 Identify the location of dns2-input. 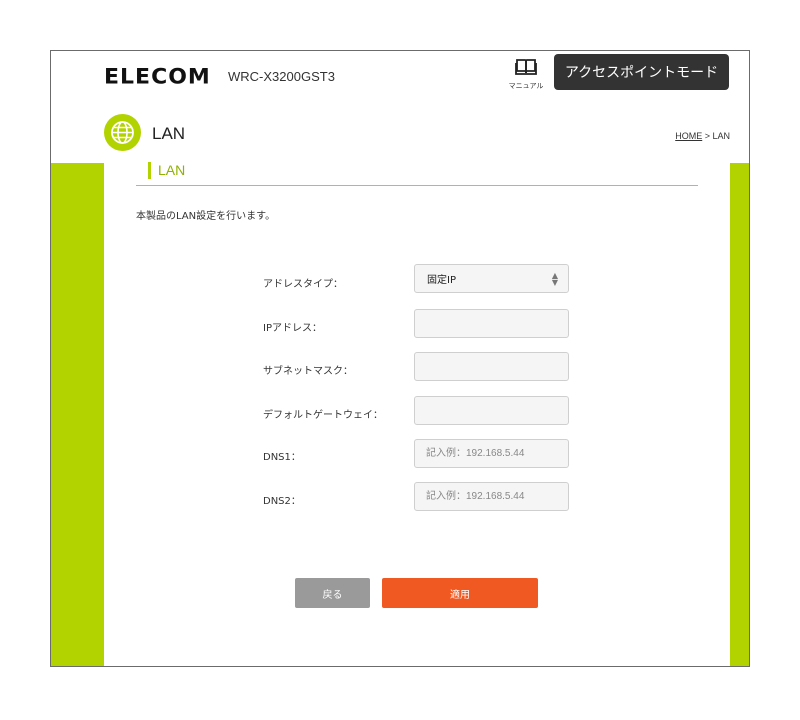
(491, 496).